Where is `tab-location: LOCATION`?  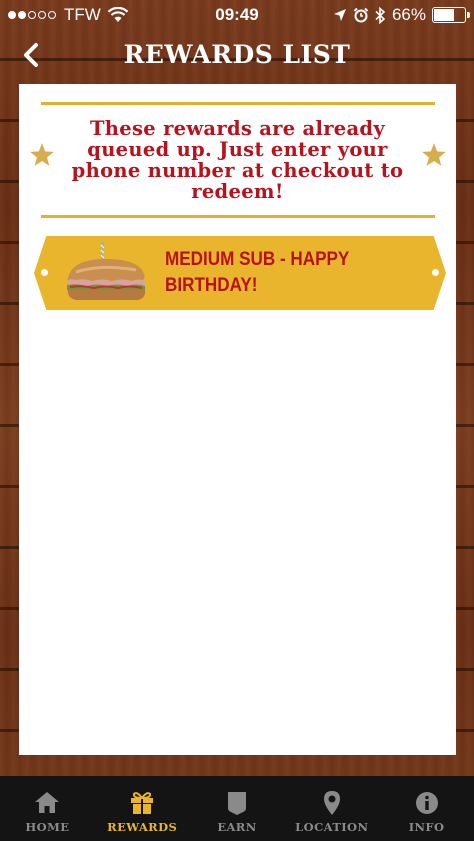 tab-location: LOCATION is located at coordinates (331, 808).